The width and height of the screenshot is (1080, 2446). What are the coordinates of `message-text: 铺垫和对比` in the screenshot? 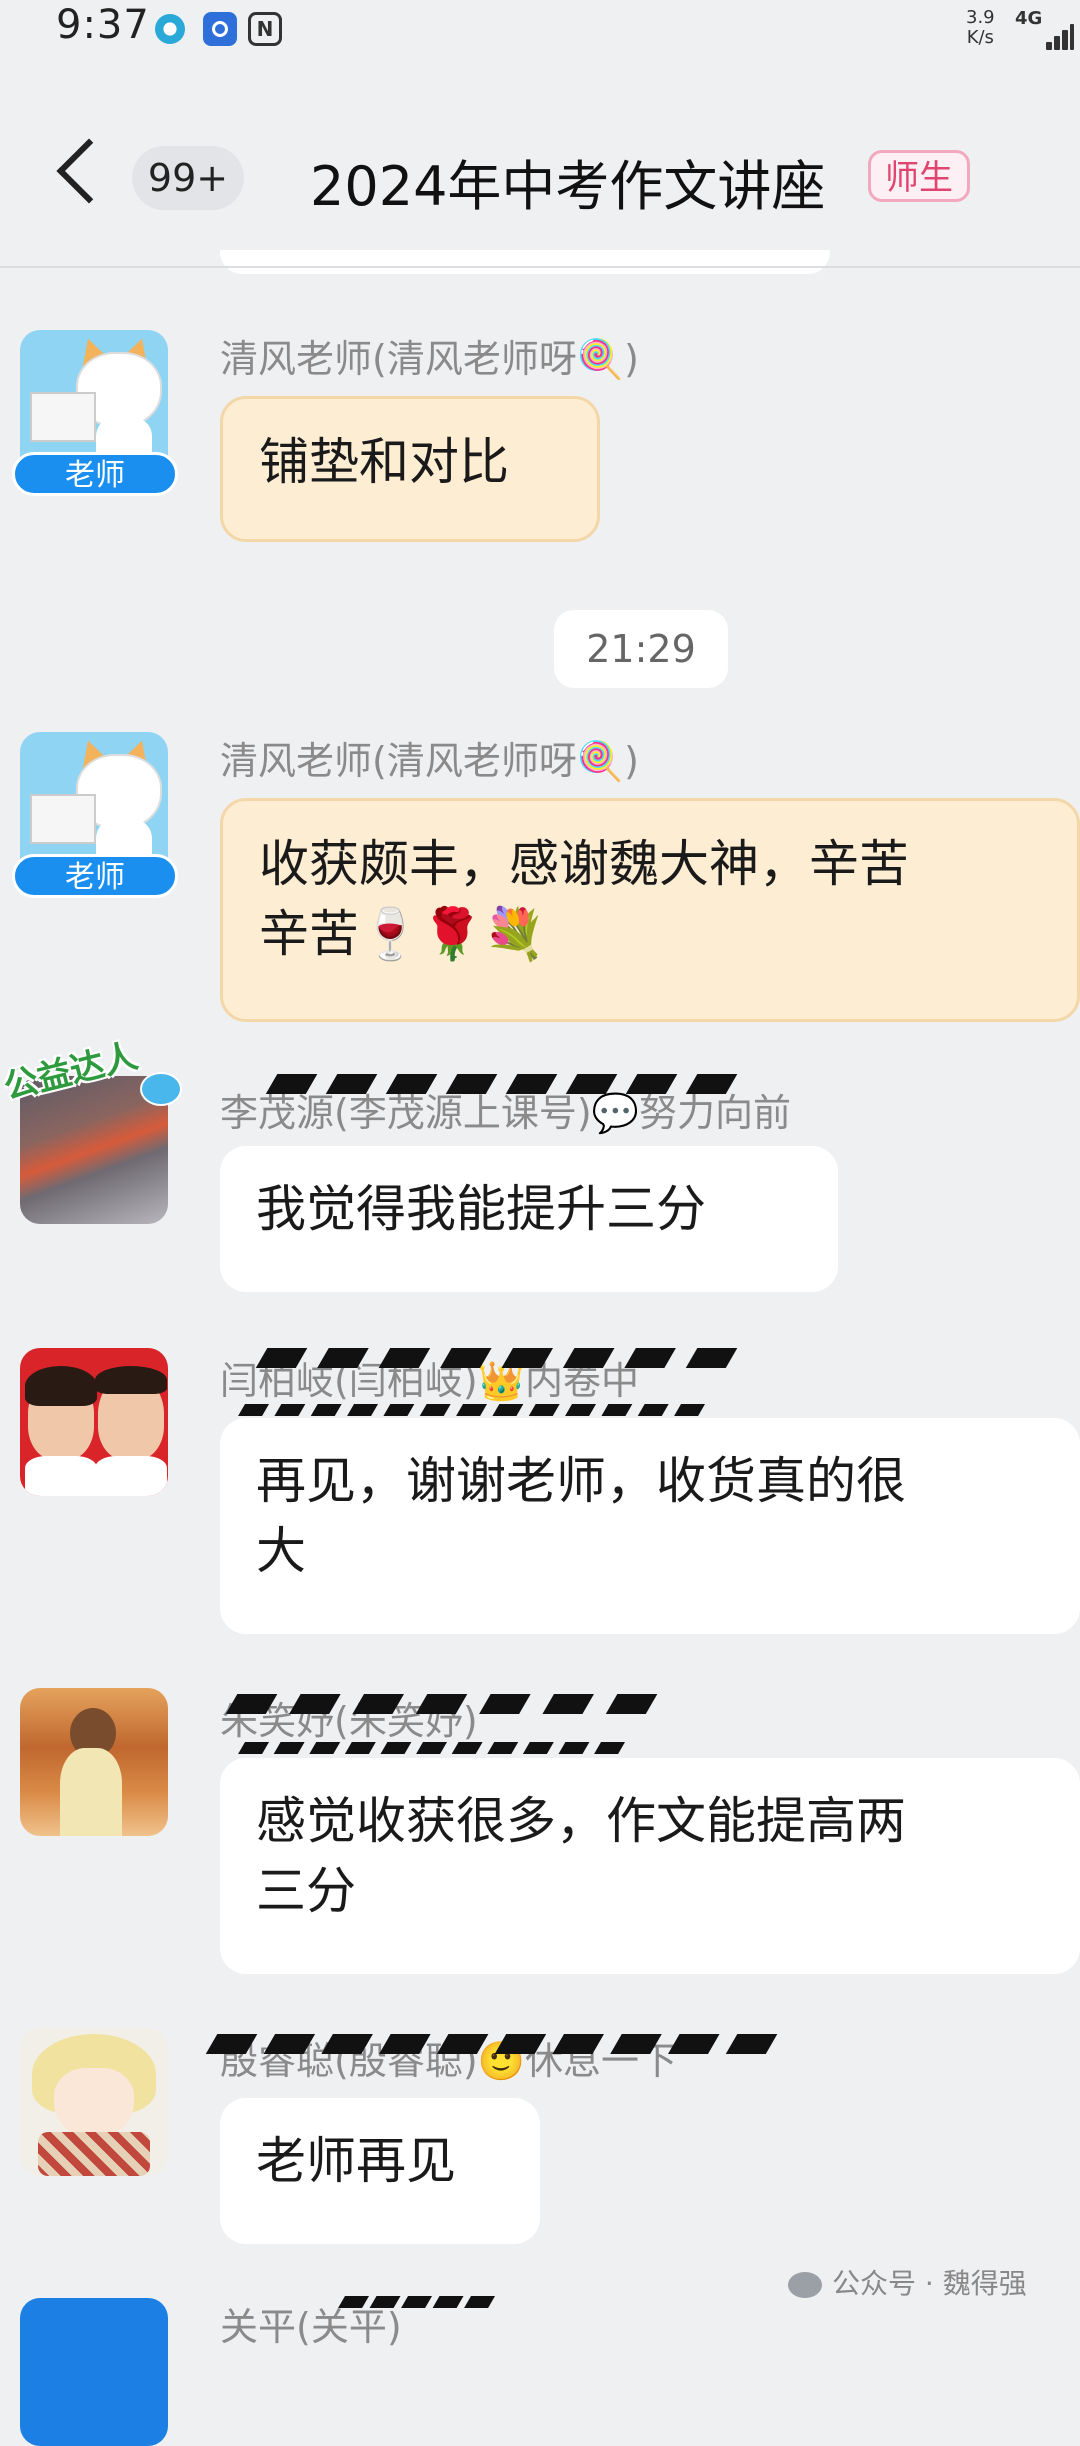 It's located at (384, 462).